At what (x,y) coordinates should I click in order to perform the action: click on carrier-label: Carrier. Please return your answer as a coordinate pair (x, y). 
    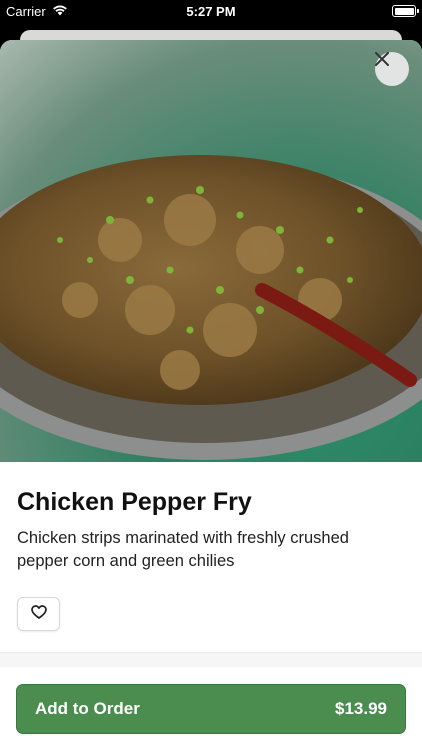
    Looking at the image, I should click on (26, 11).